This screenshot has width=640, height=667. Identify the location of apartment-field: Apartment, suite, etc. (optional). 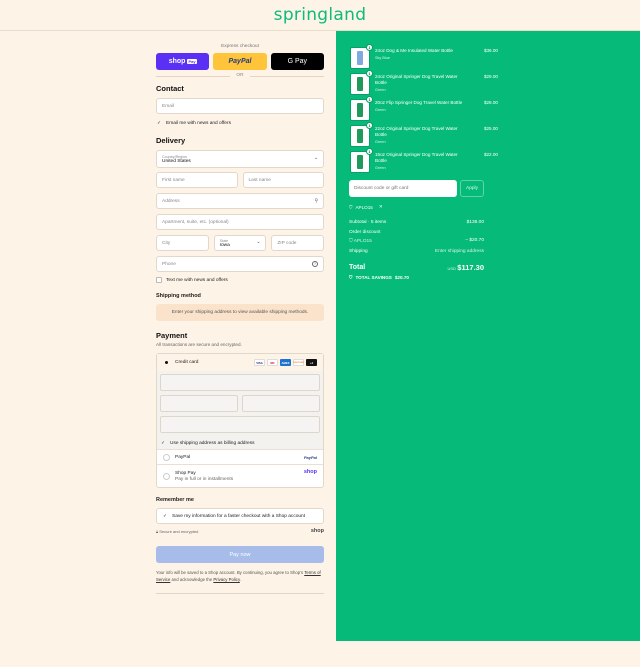
(240, 222).